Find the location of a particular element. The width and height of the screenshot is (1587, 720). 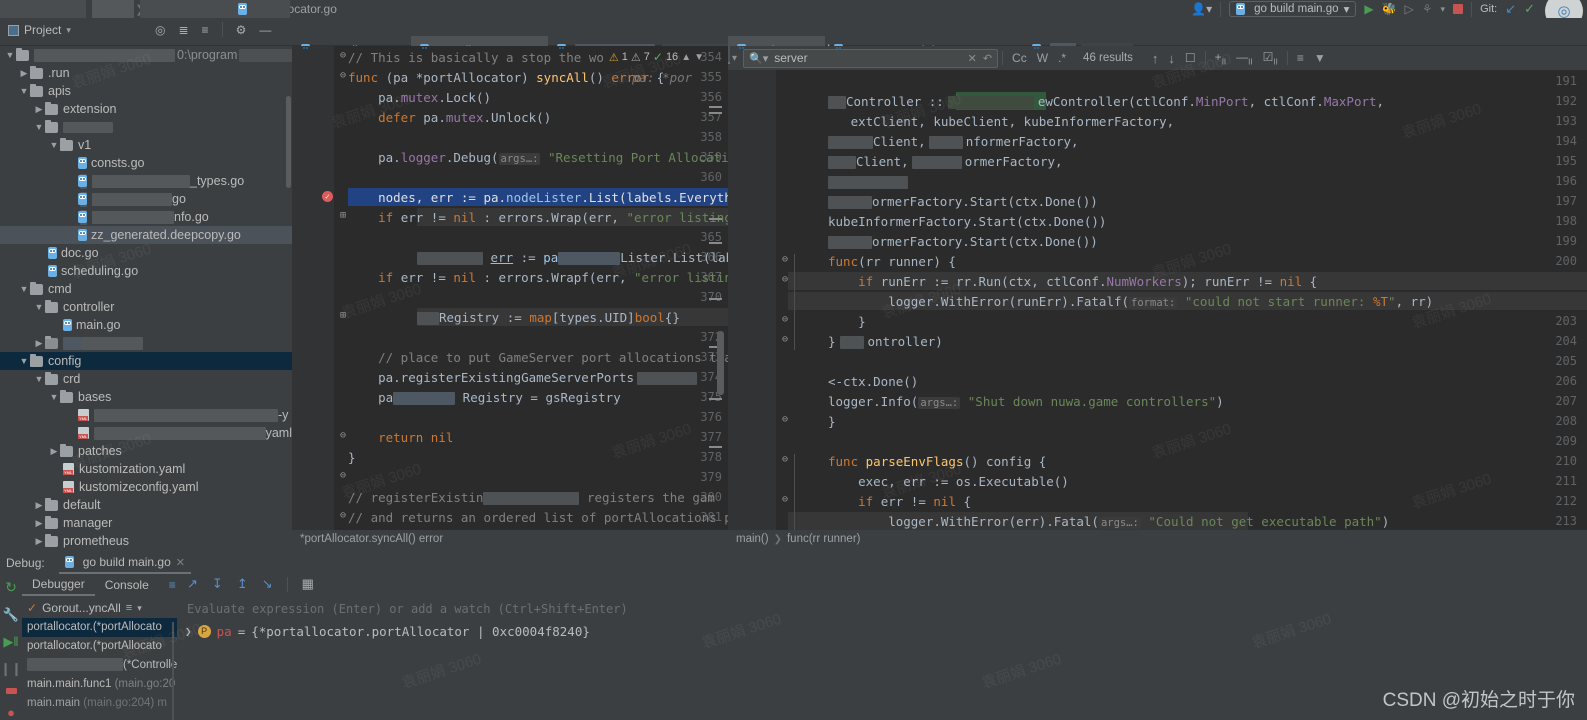

frame-row-4: main.main (main.go:204) m is located at coordinates (99, 703).